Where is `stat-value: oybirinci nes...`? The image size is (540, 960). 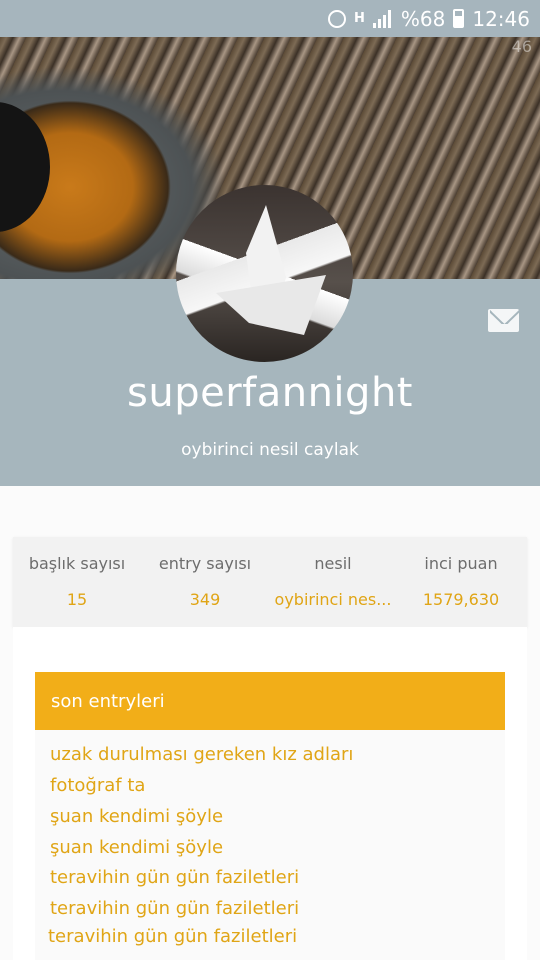 stat-value: oybirinci nes... is located at coordinates (333, 599).